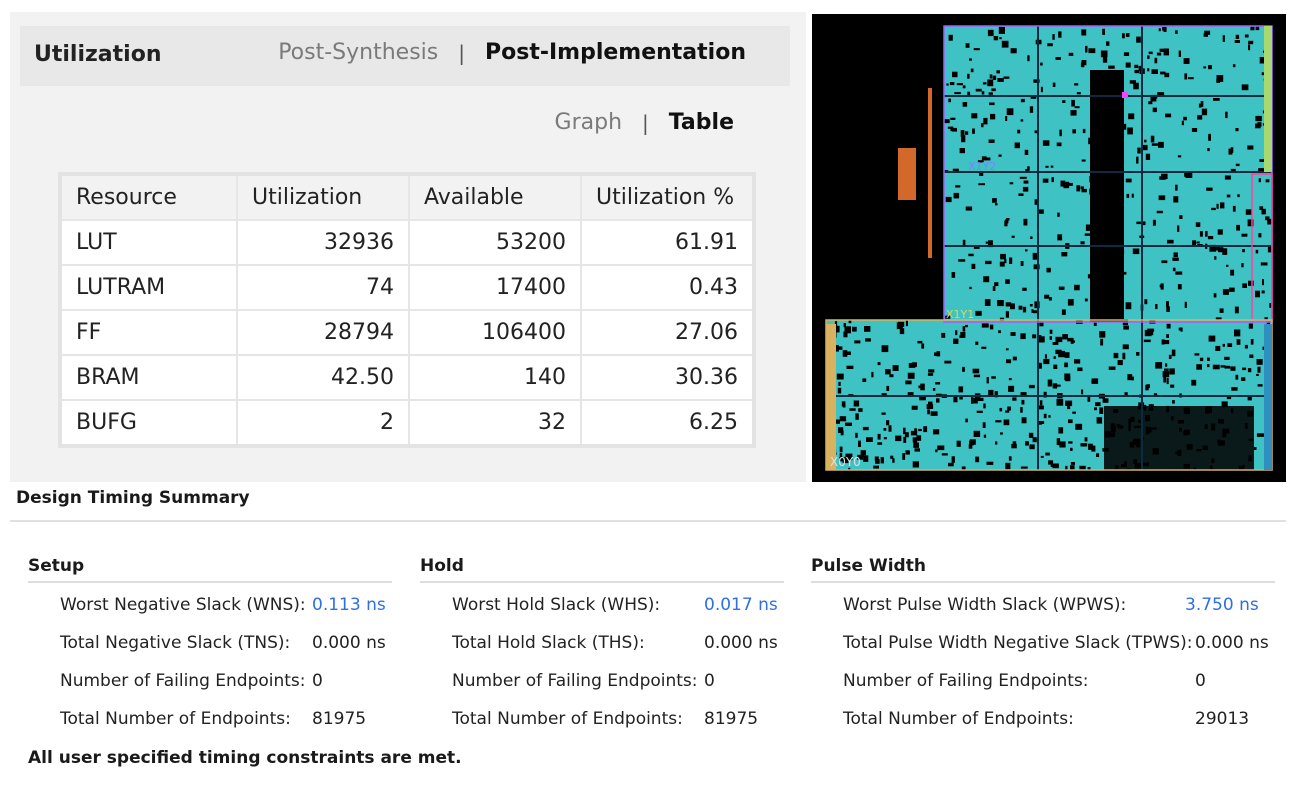 This screenshot has height=788, width=1304. I want to click on cell-resource: LUTRAM, so click(148, 287).